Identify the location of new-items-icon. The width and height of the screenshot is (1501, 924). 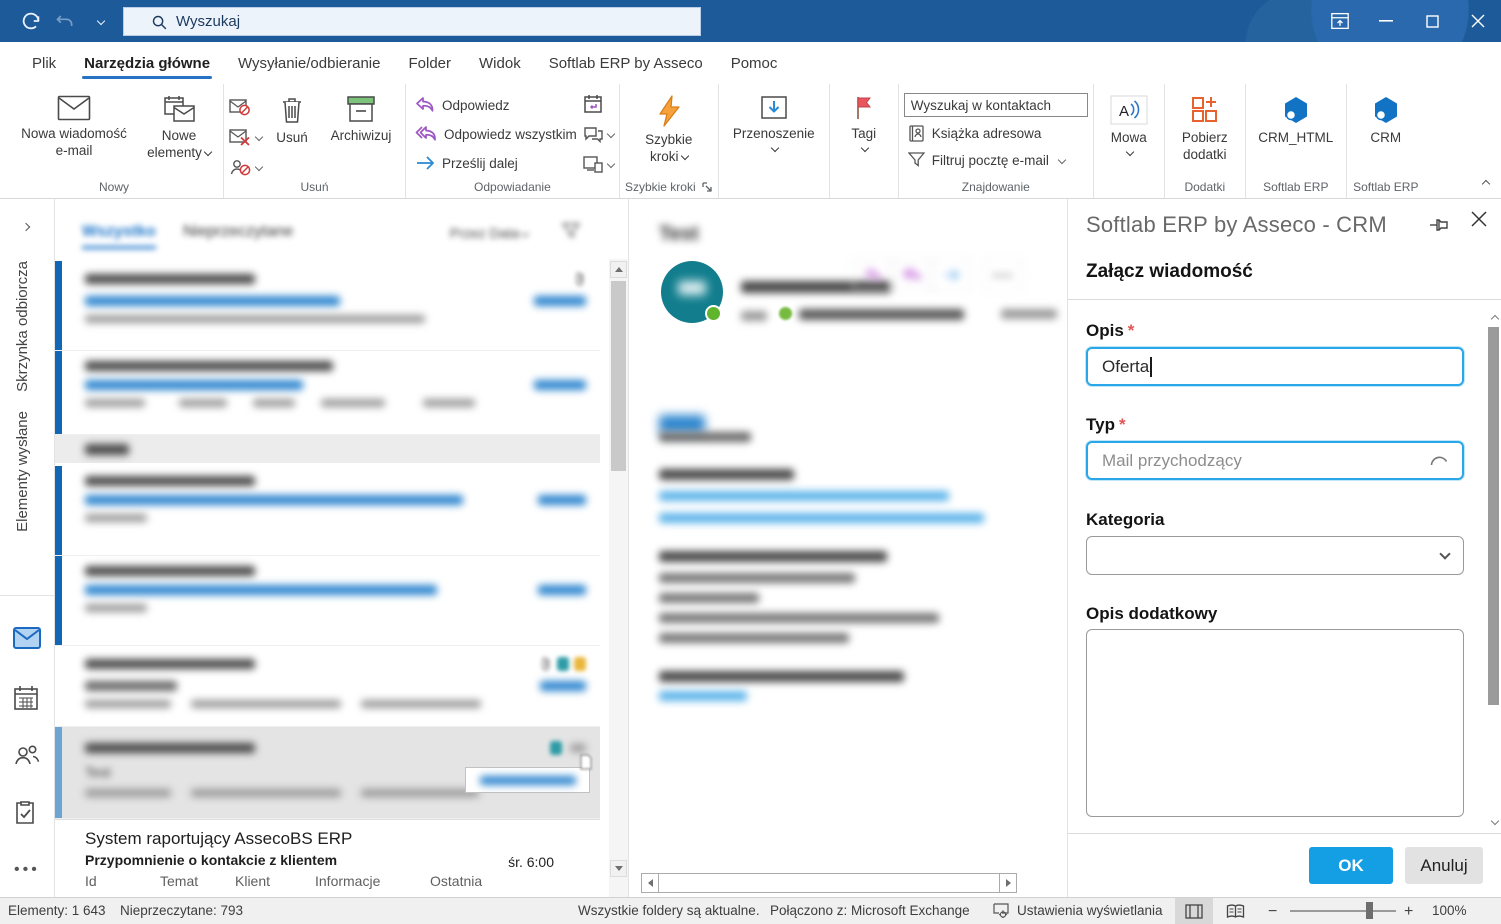
(179, 109).